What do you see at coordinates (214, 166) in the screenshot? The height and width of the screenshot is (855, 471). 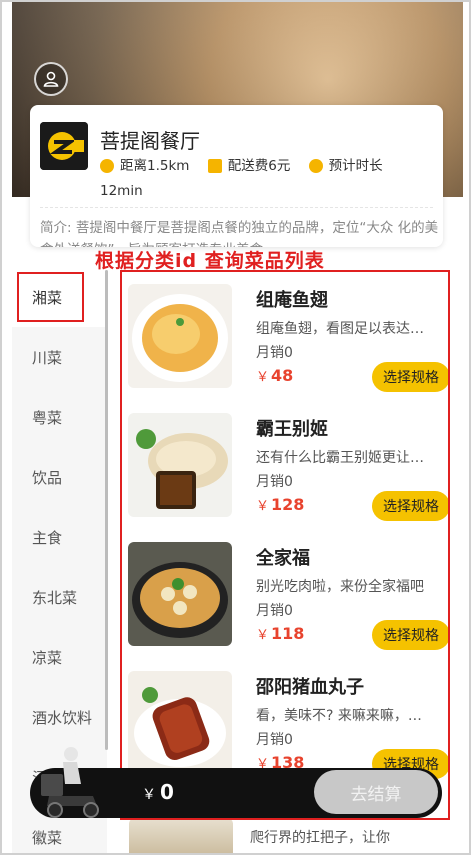 I see `delivery-bag-icon` at bounding box center [214, 166].